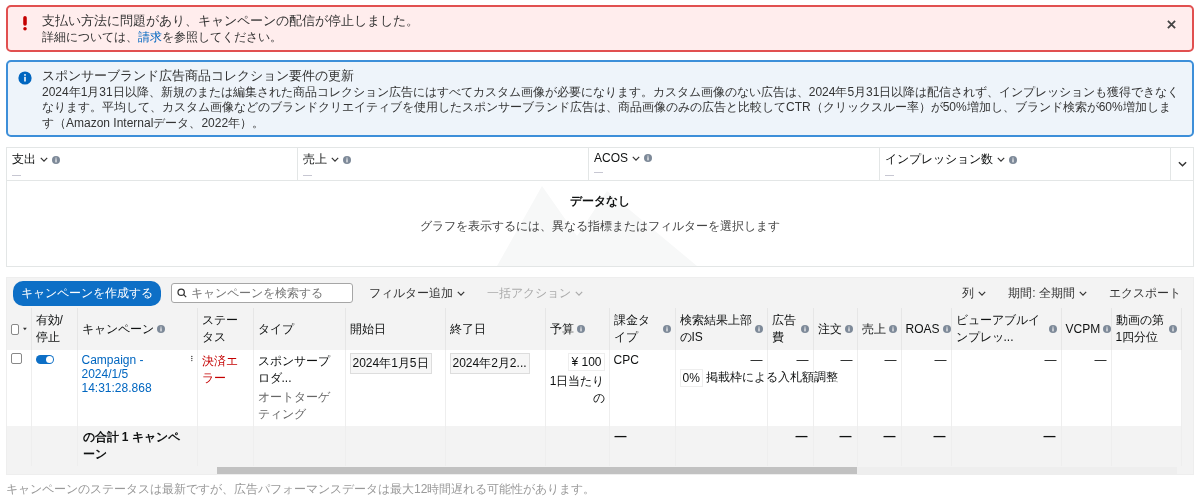  Describe the element at coordinates (756, 360) in the screenshot. I see `table-cell-text: —` at that location.